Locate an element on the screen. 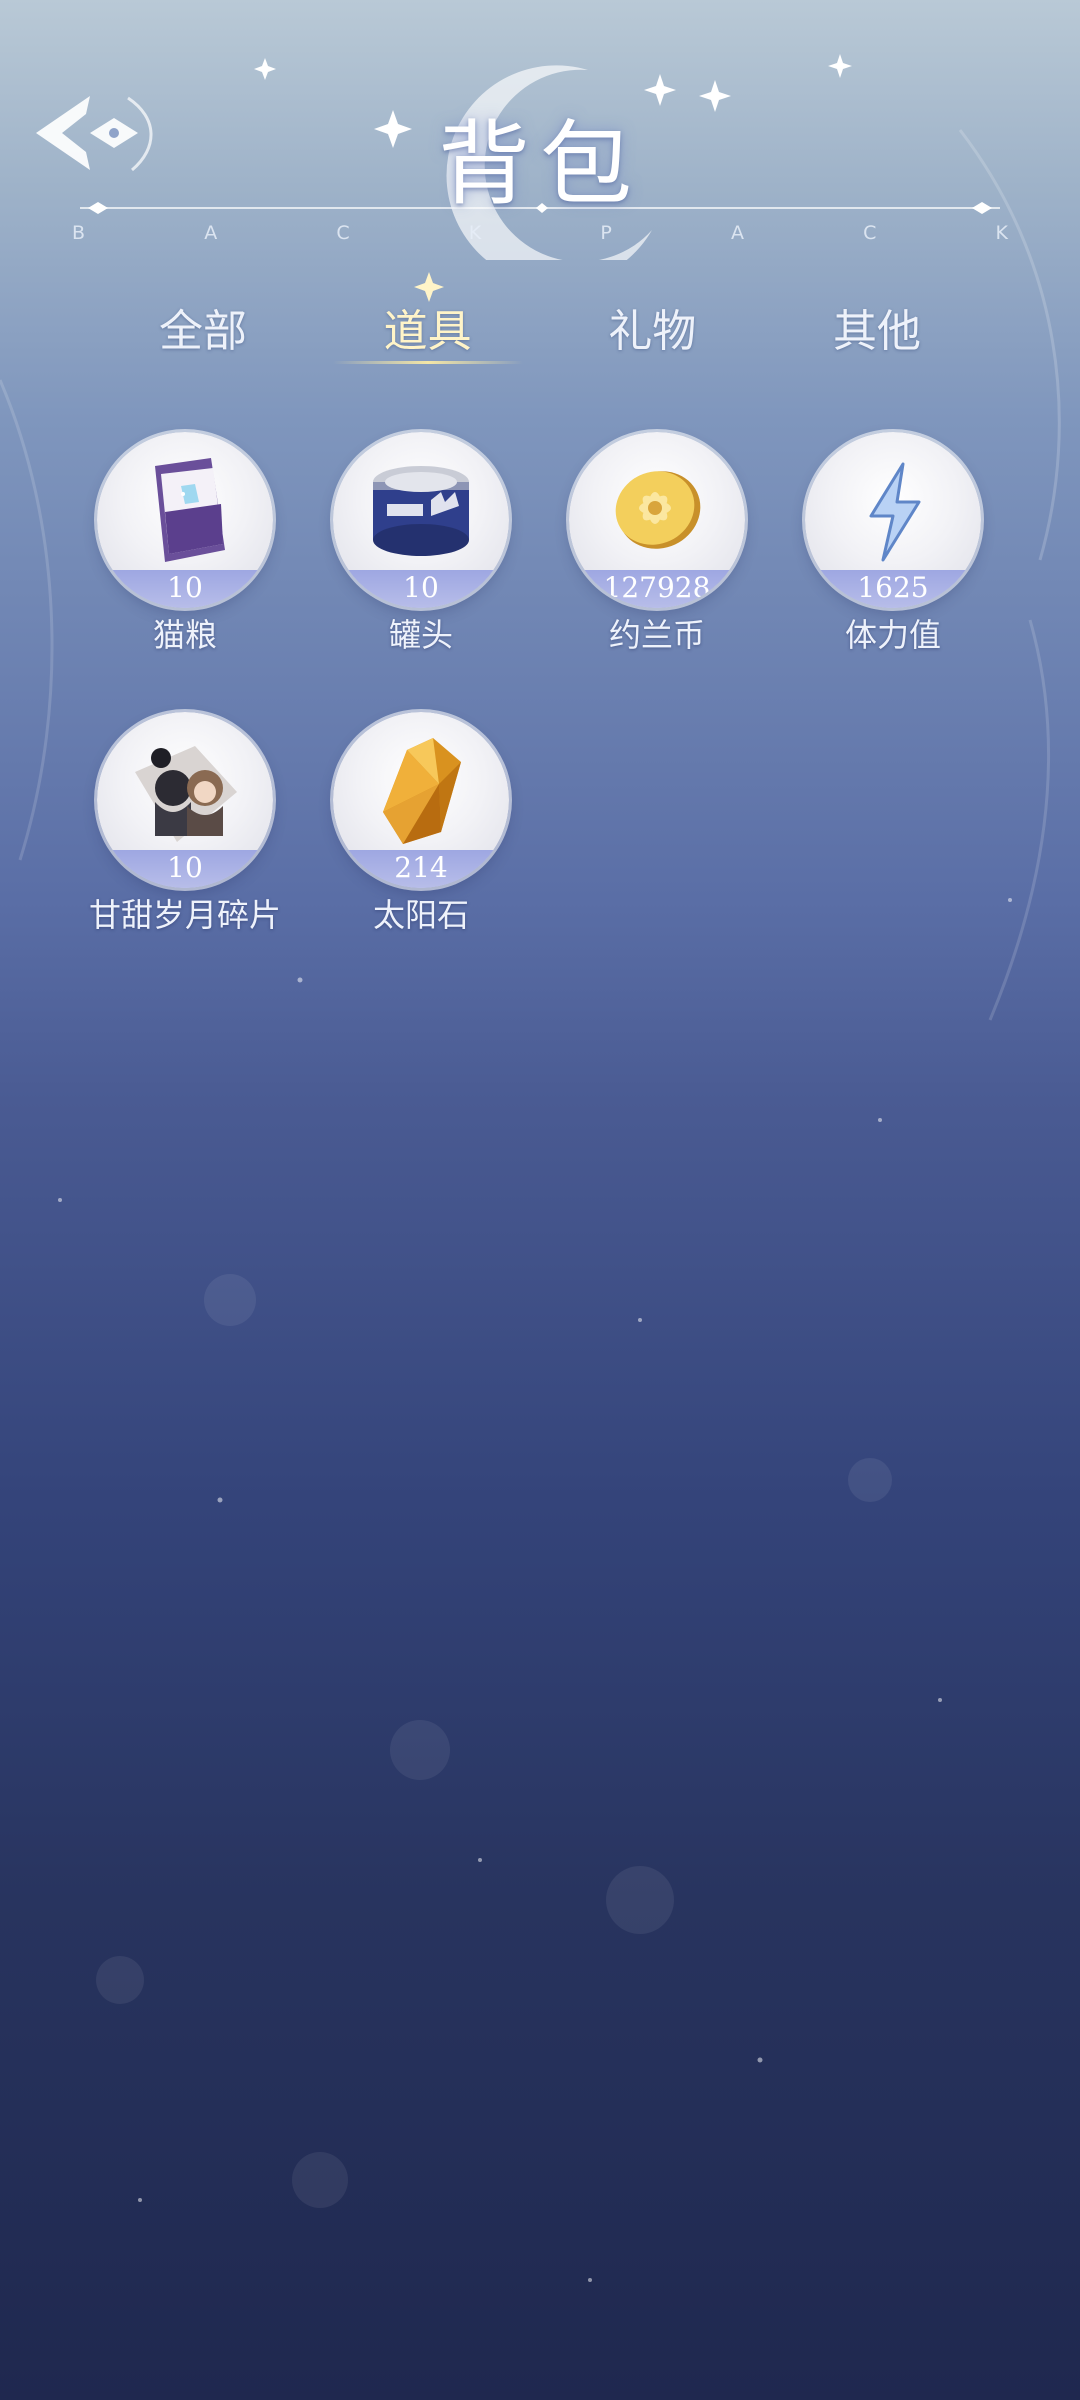  lightning-icon is located at coordinates (893, 511).